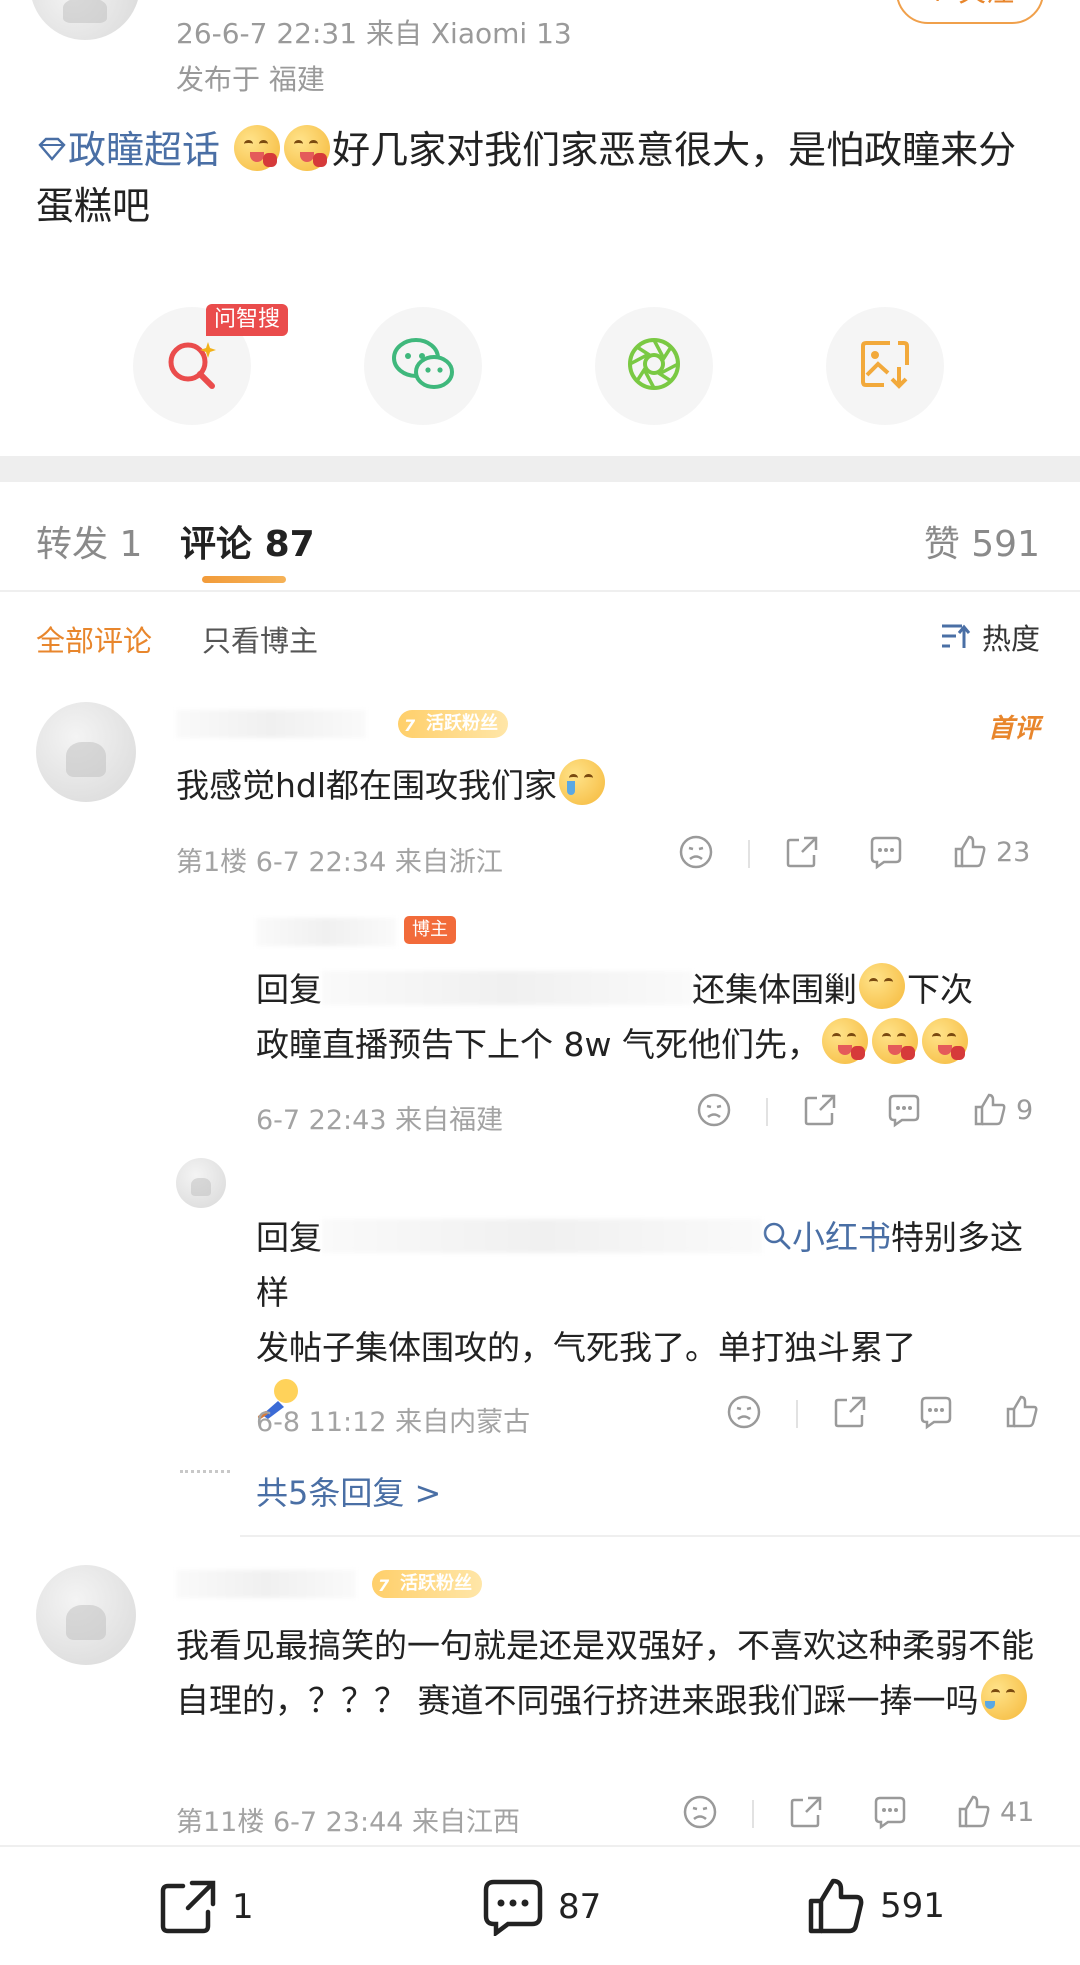  I want to click on link-label: 小红书, so click(841, 1237).